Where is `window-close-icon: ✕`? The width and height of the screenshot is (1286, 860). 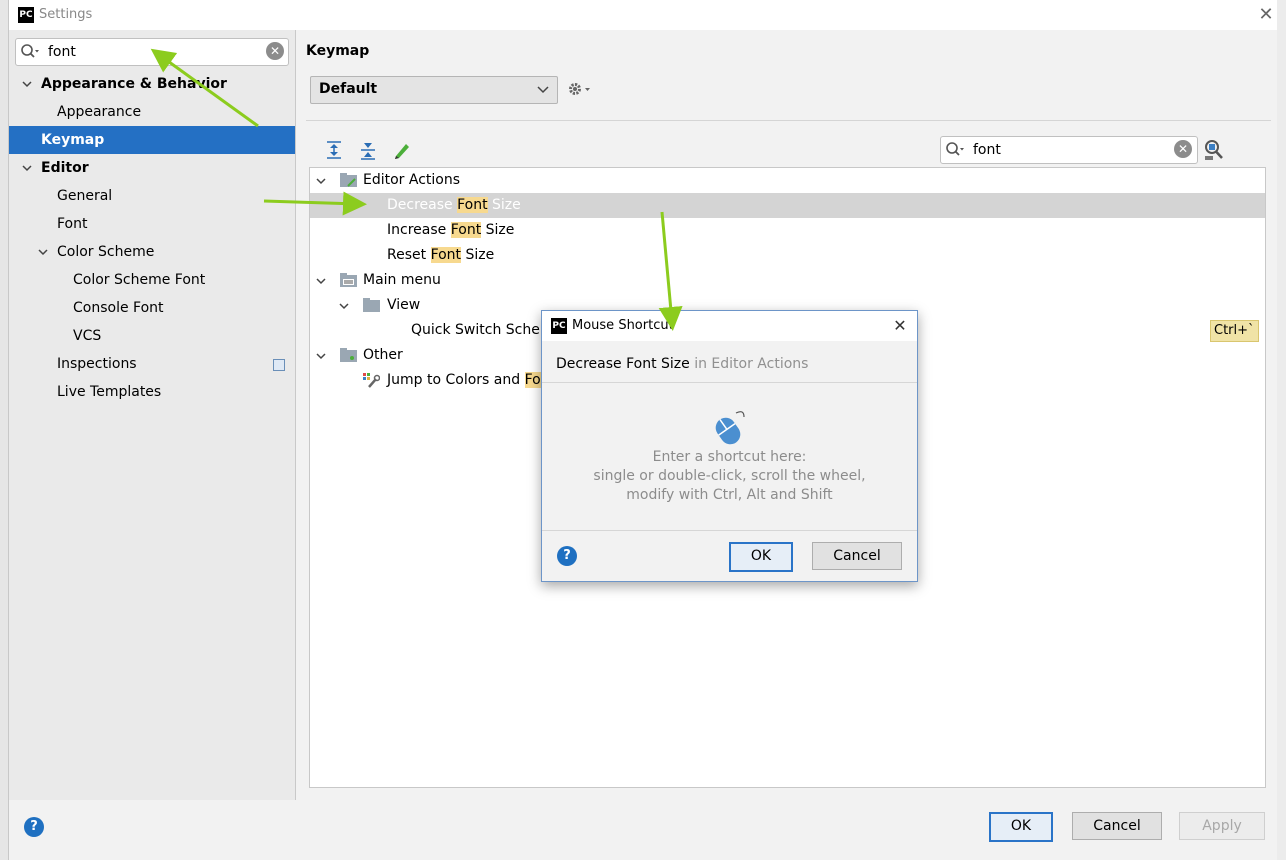 window-close-icon: ✕ is located at coordinates (1266, 15).